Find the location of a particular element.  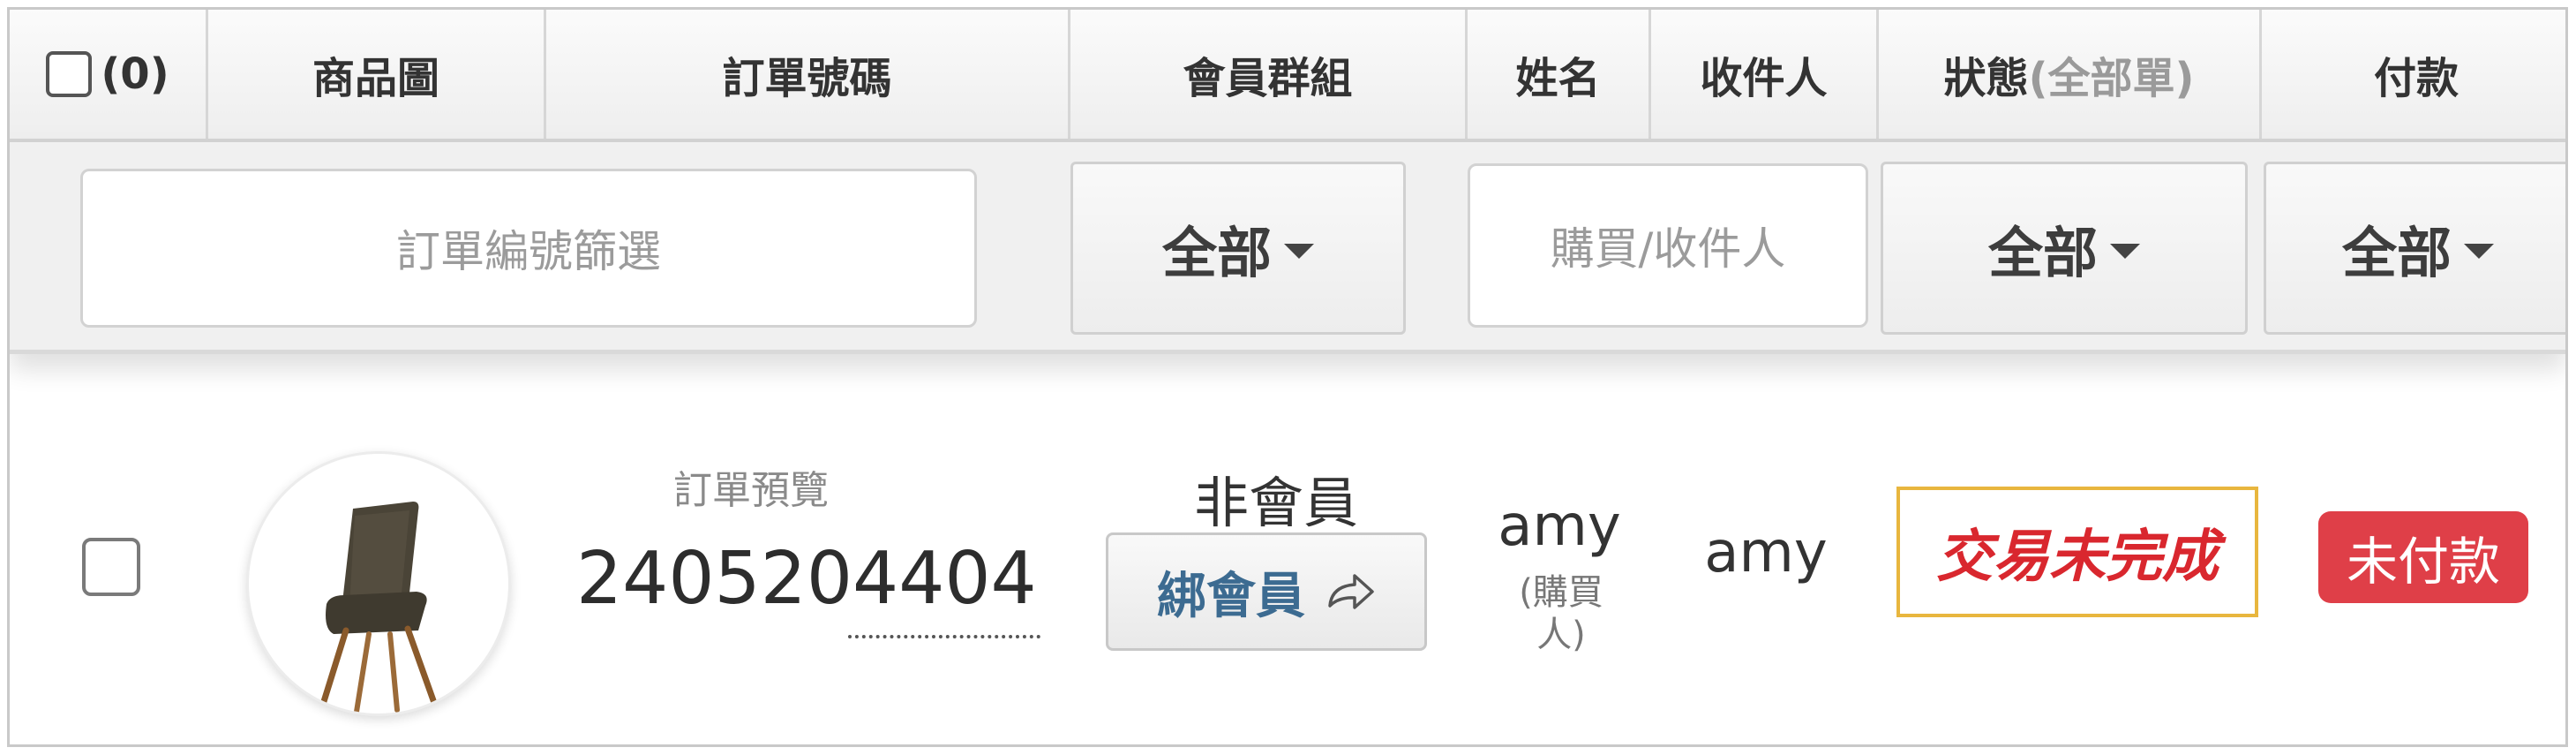

column-status-suffix: (全部單) is located at coordinates (2111, 78).